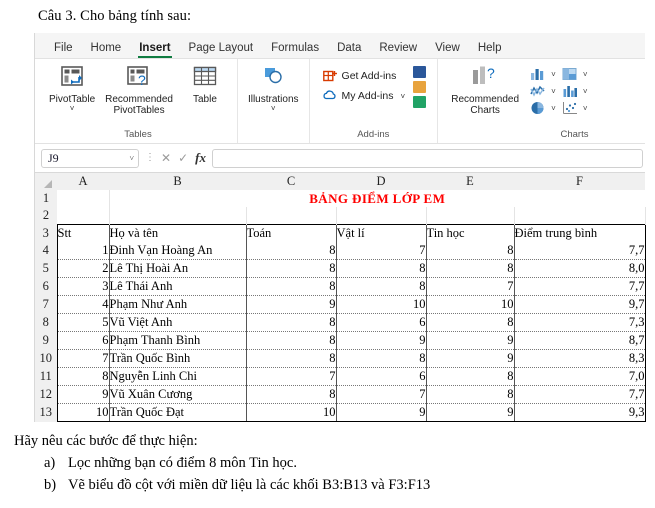  What do you see at coordinates (580, 216) in the screenshot?
I see `cell-f2` at bounding box center [580, 216].